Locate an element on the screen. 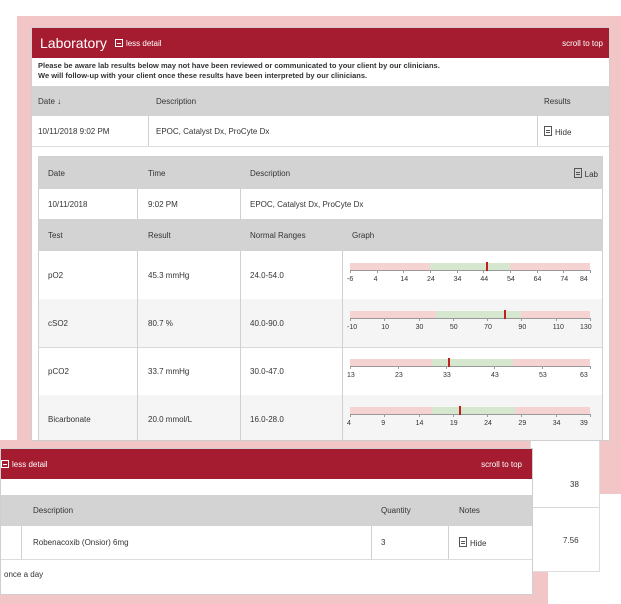 The width and height of the screenshot is (621, 604). tick-label: 44 is located at coordinates (484, 279).